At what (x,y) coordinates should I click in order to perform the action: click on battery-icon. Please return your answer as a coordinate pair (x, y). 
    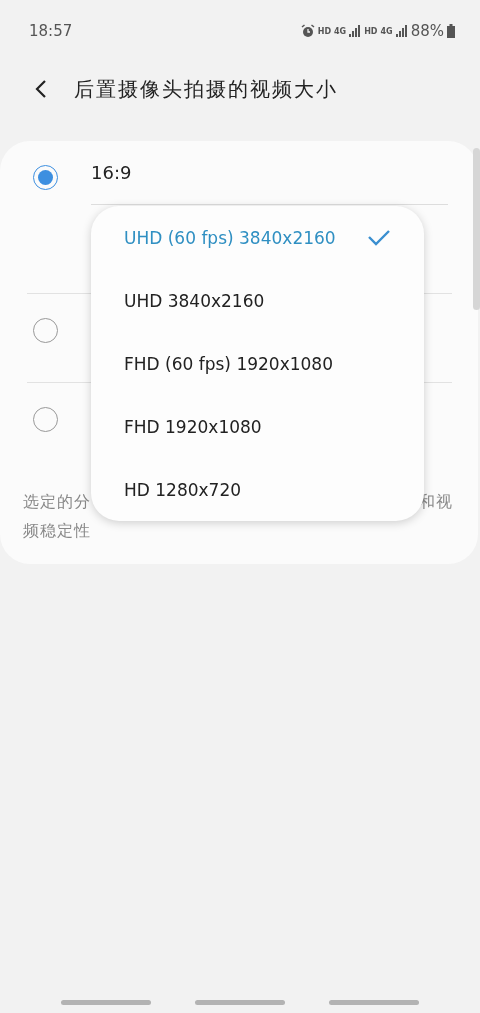
    Looking at the image, I should click on (451, 31).